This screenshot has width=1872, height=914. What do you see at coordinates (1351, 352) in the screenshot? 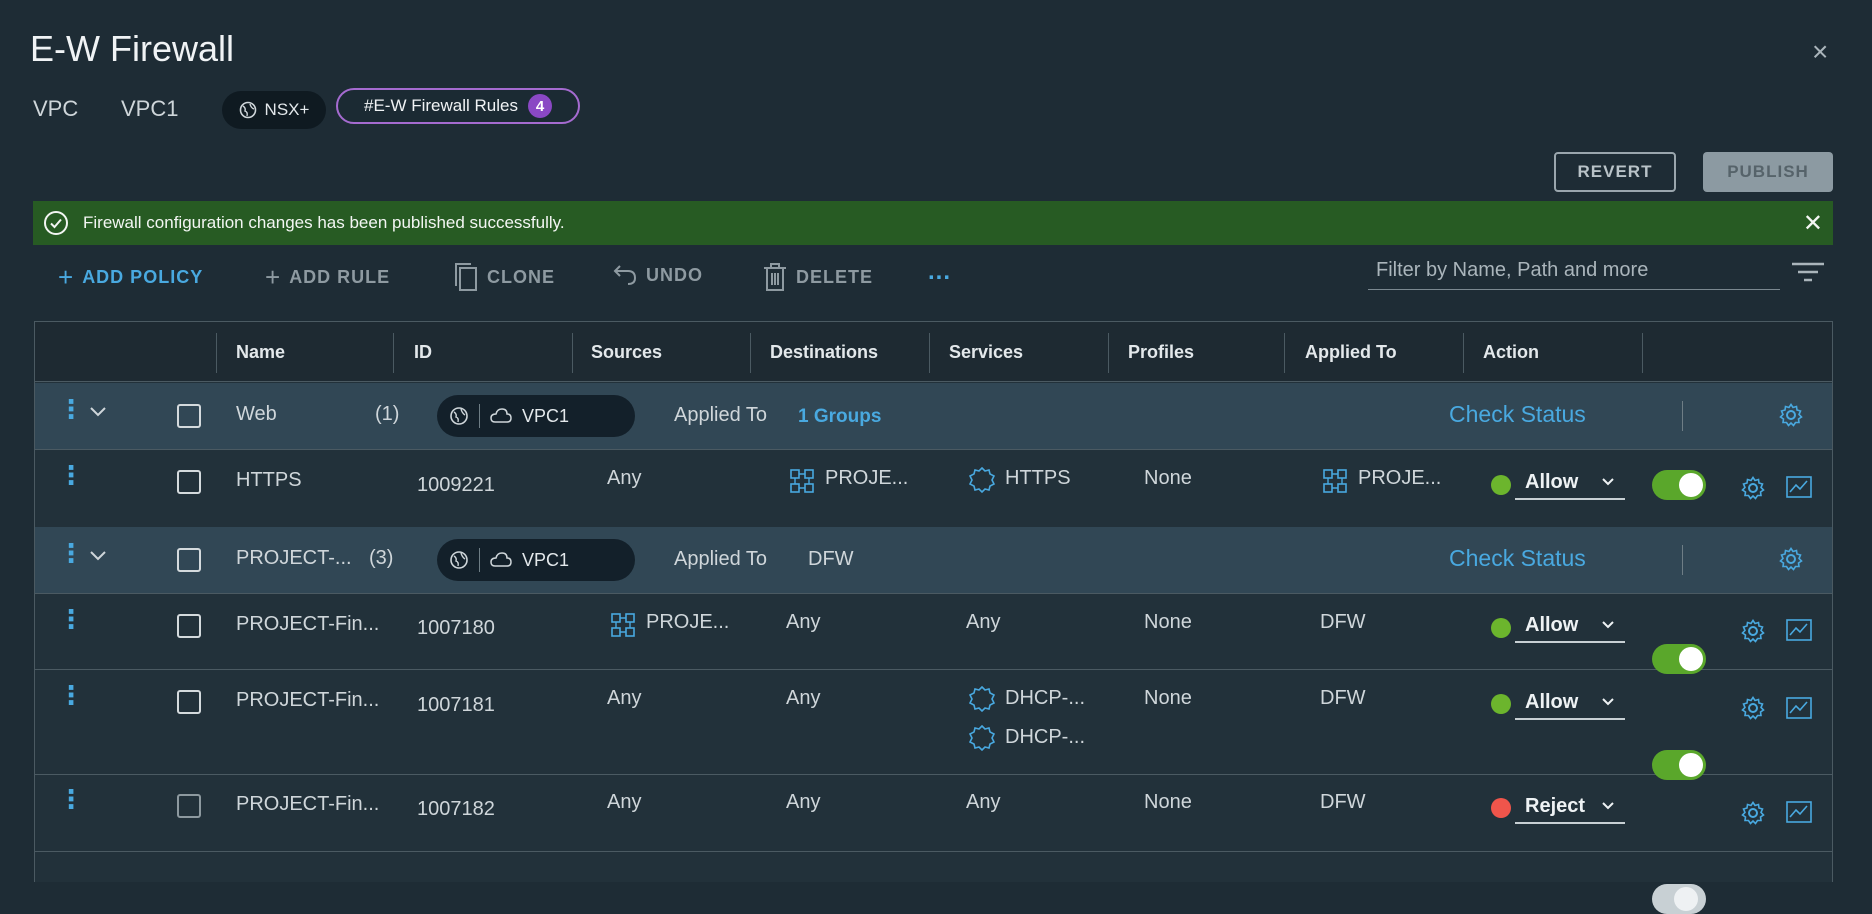
I see `col-header-applied-to: Applied To` at bounding box center [1351, 352].